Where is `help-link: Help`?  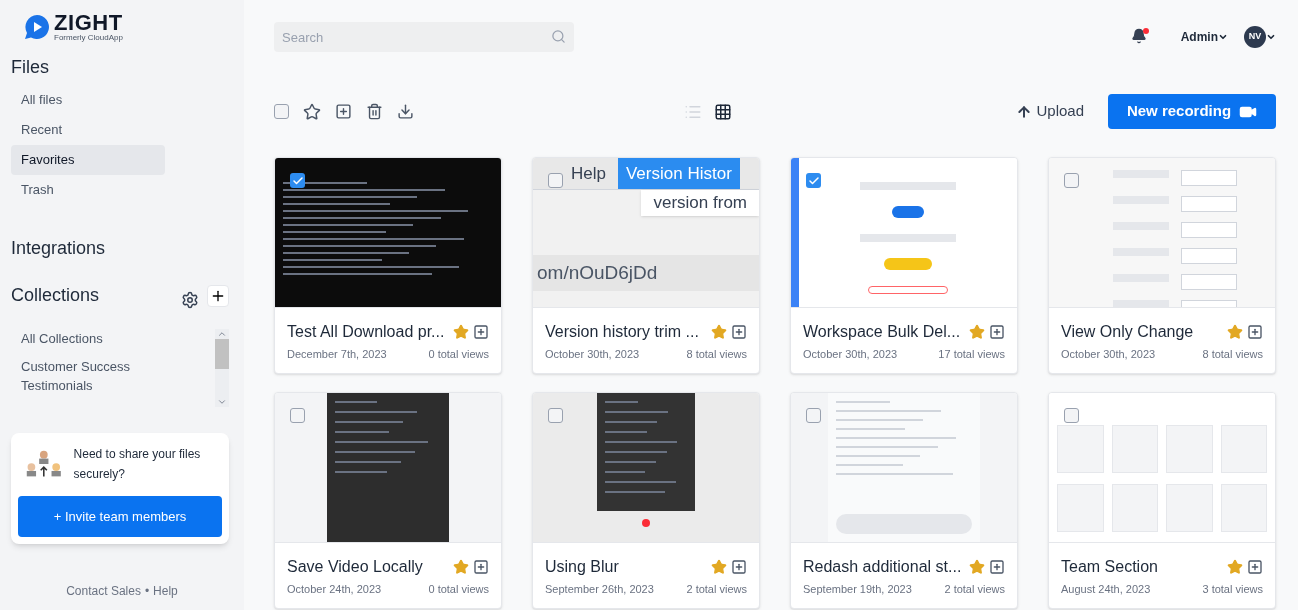
help-link: Help is located at coordinates (165, 591).